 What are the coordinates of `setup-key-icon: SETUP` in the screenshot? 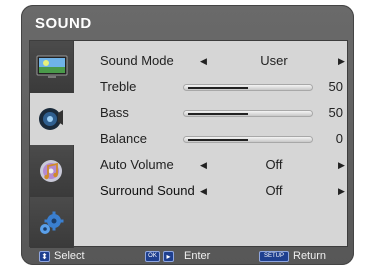 It's located at (274, 256).